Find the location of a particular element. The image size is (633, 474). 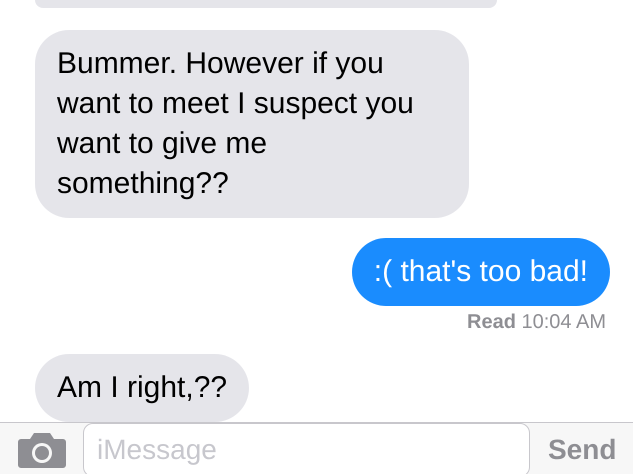

message-bubble: :( that's too bad! is located at coordinates (481, 272).